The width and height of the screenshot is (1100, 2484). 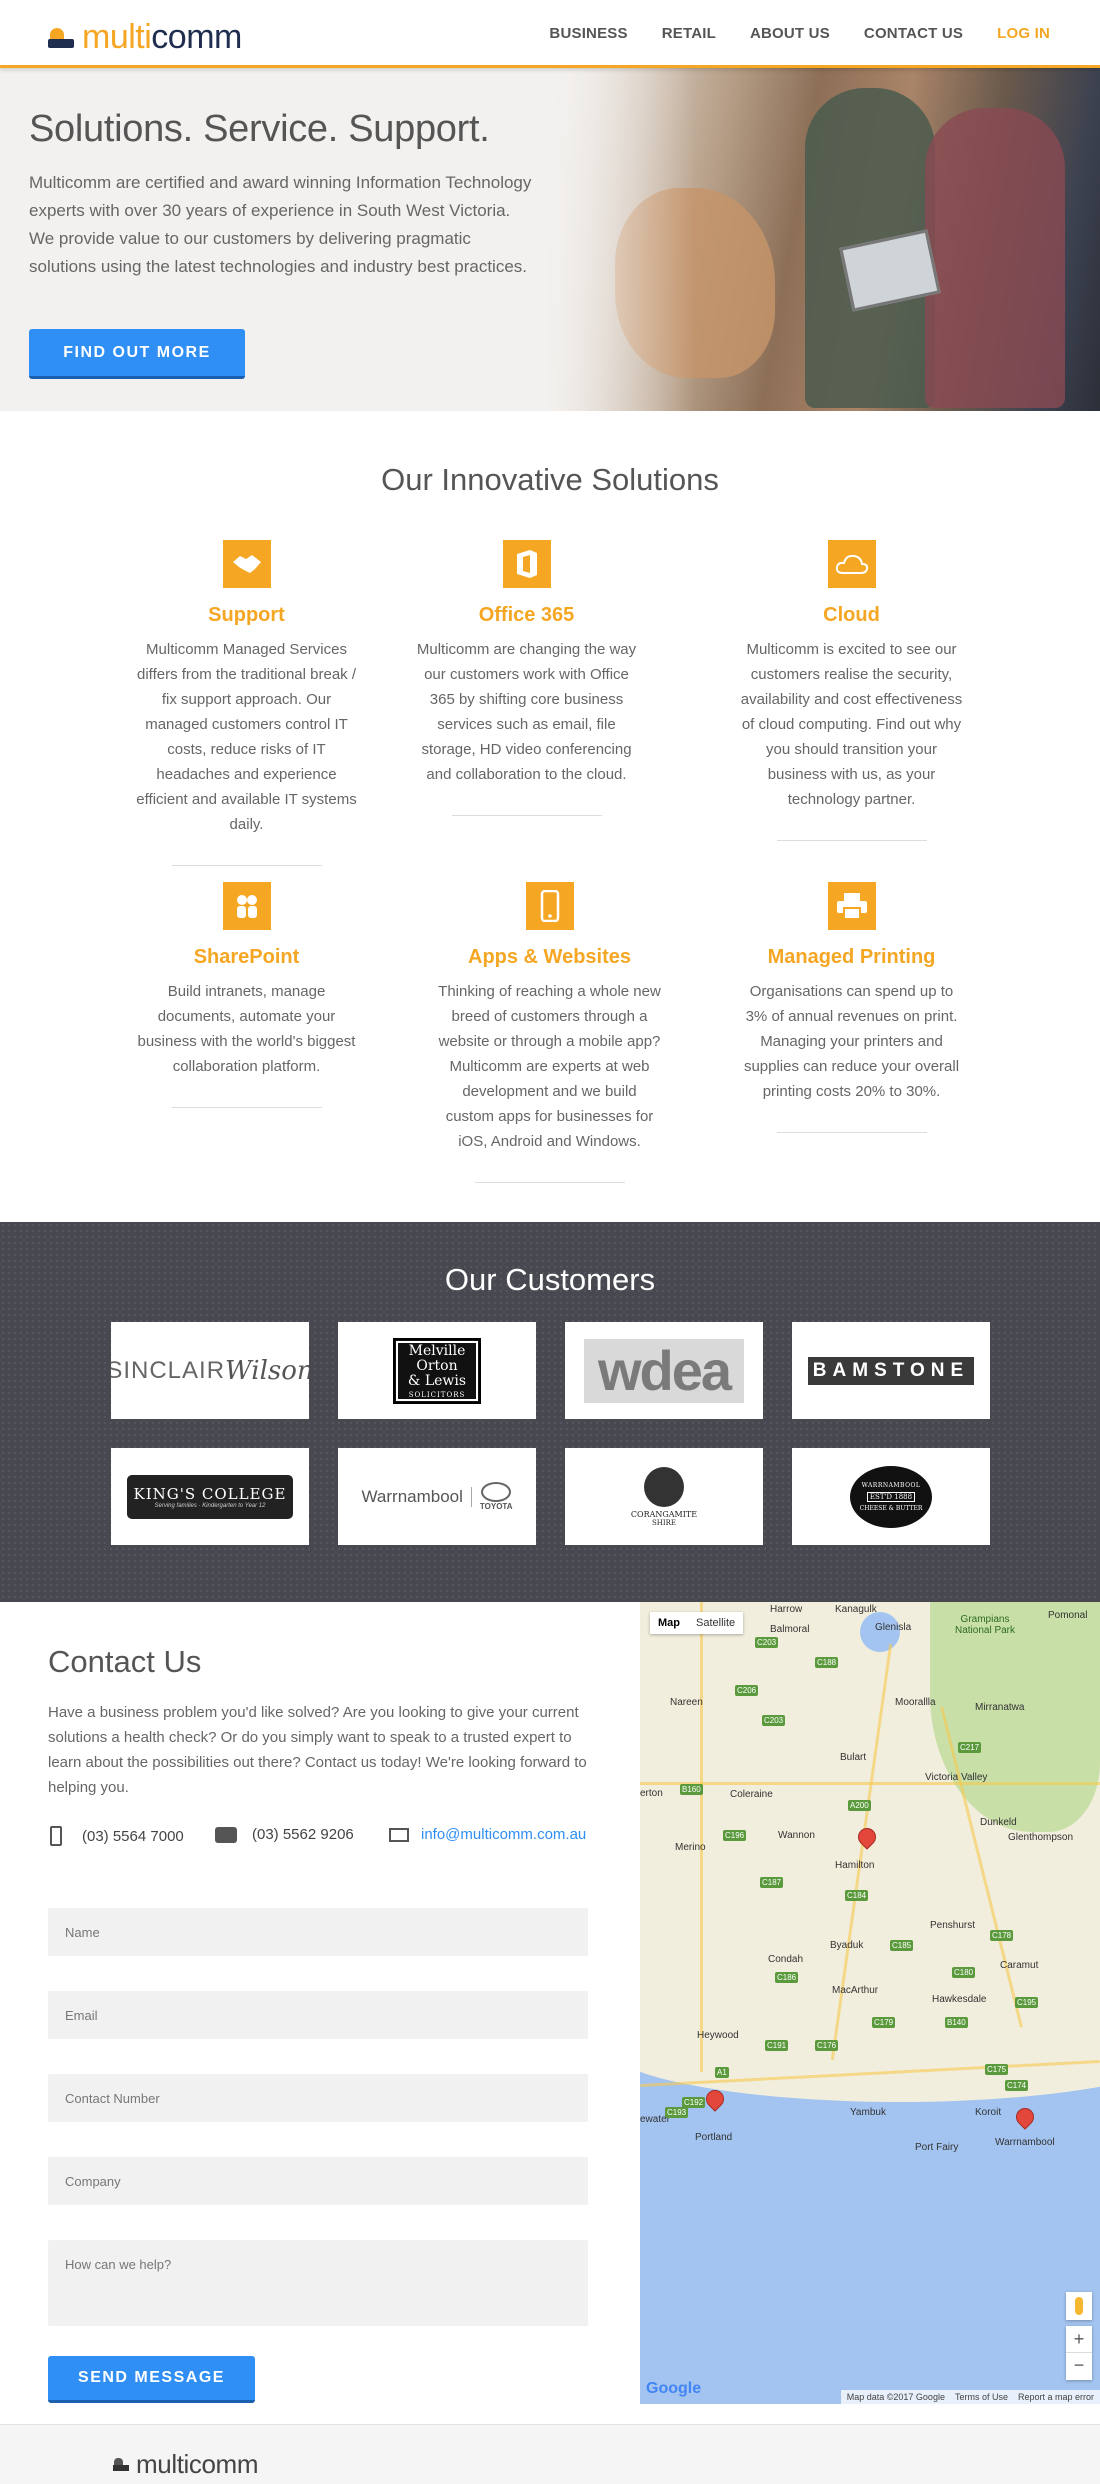 What do you see at coordinates (664, 1370) in the screenshot?
I see `customer-logo-wdea: wdea` at bounding box center [664, 1370].